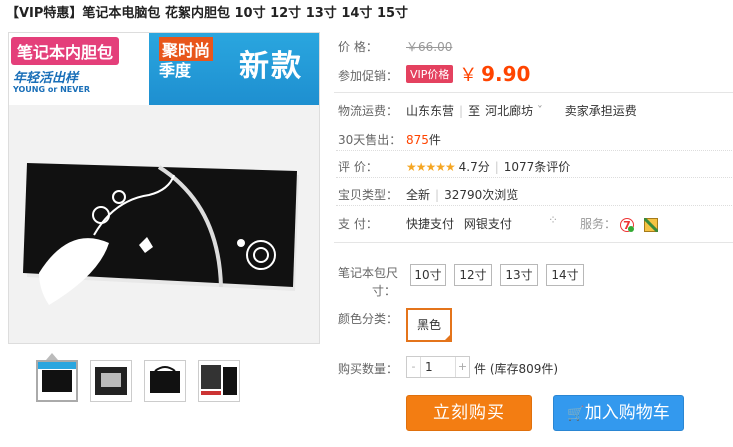 The width and height of the screenshot is (733, 447). Describe the element at coordinates (65, 51) in the screenshot. I see `banner-category-tag: 笔记本内胆包` at that location.